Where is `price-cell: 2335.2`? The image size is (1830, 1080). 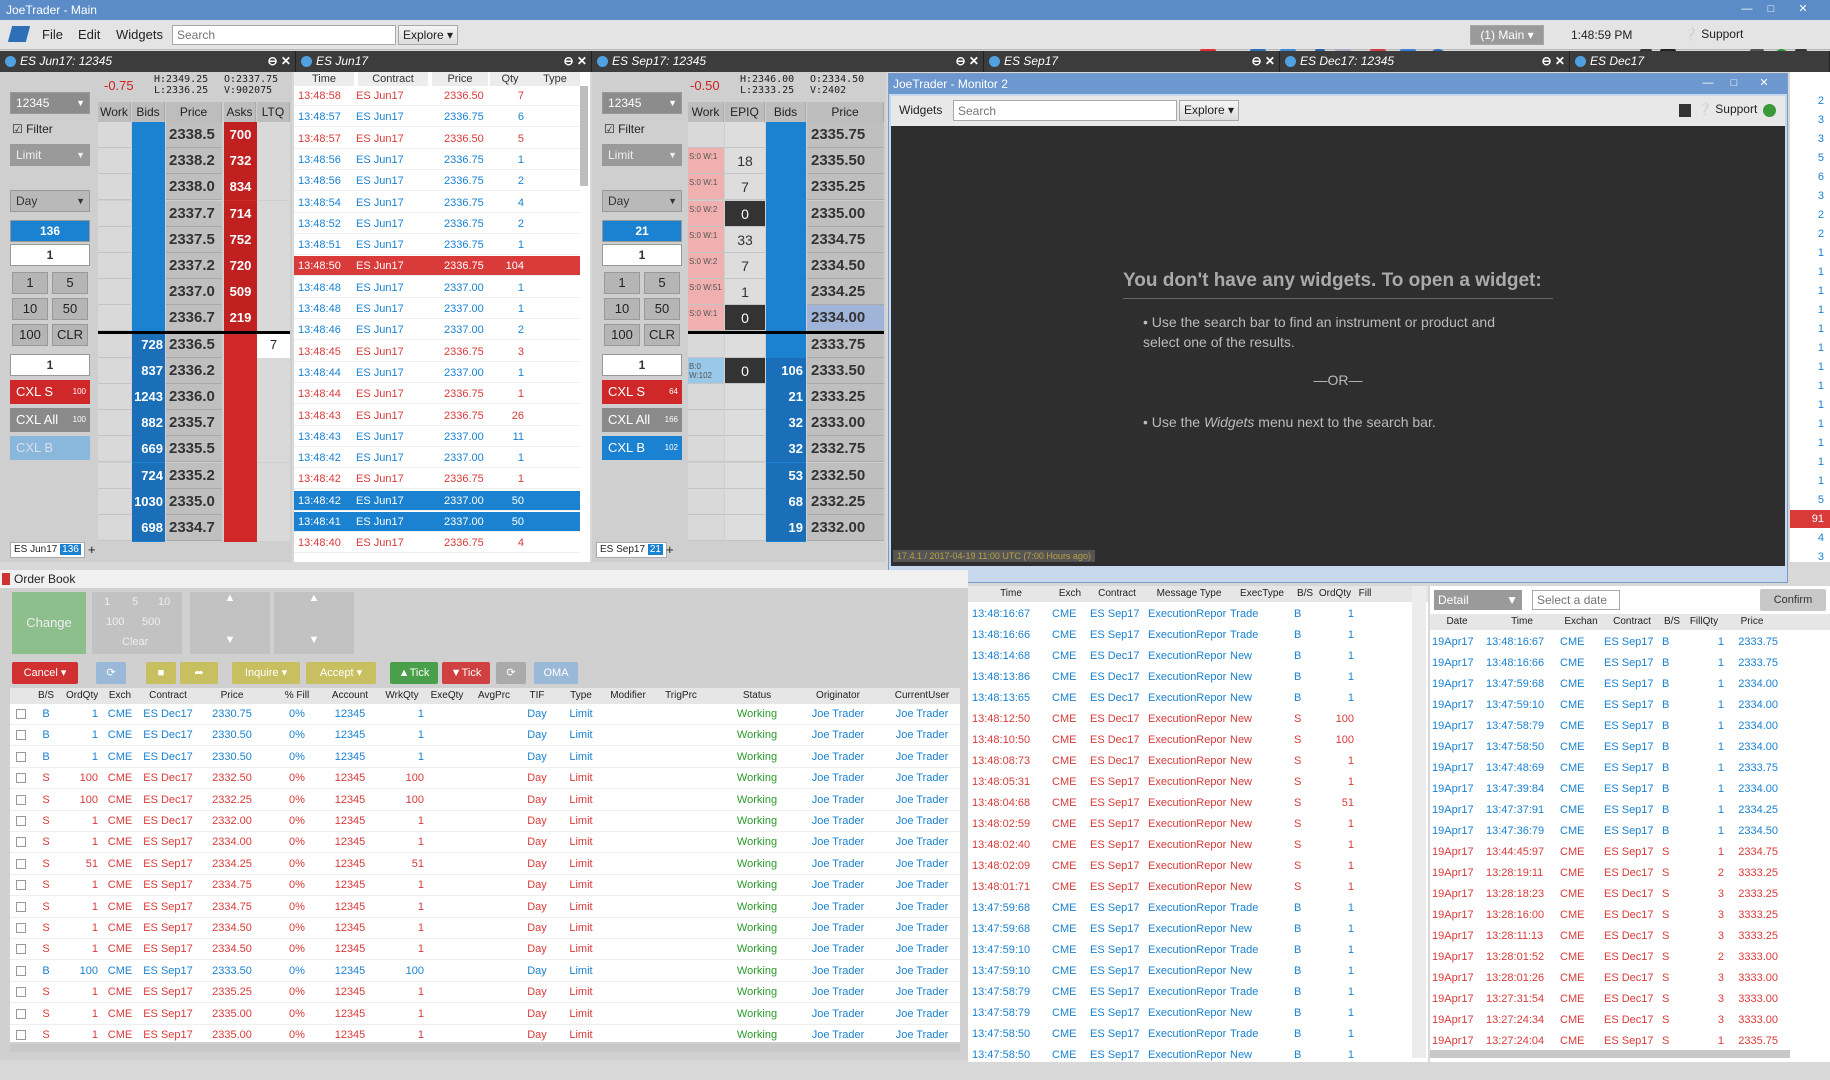
price-cell: 2335.2 is located at coordinates (194, 475).